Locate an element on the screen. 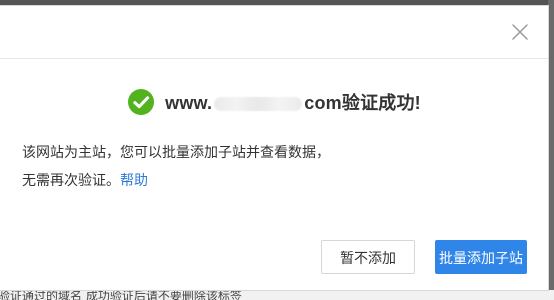 This screenshot has height=300, width=554. success-title: www. com验证成功! is located at coordinates (293, 102).